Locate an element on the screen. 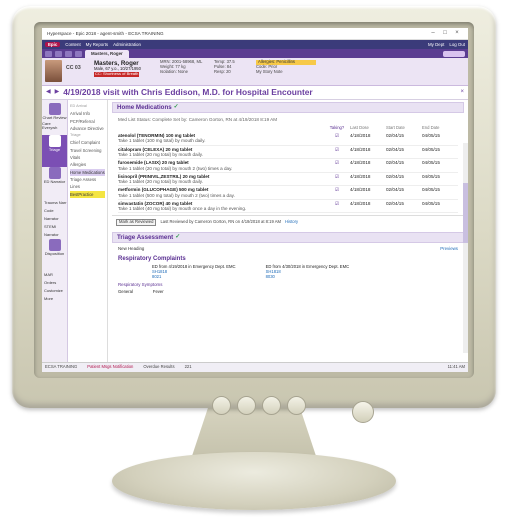  home-meds-title: Home Medications is located at coordinates (144, 107).